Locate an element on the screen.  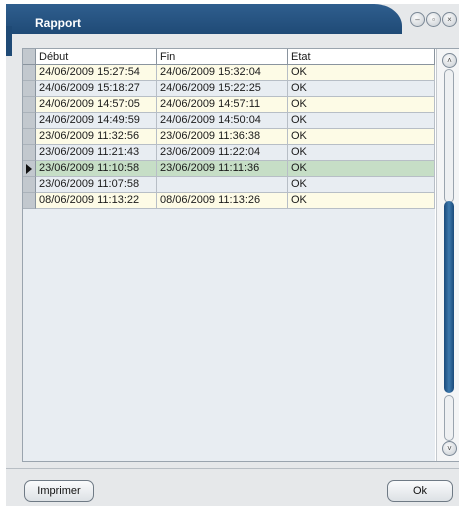
cell-fin: 08/06/2009 11:13:26 is located at coordinates (222, 201).